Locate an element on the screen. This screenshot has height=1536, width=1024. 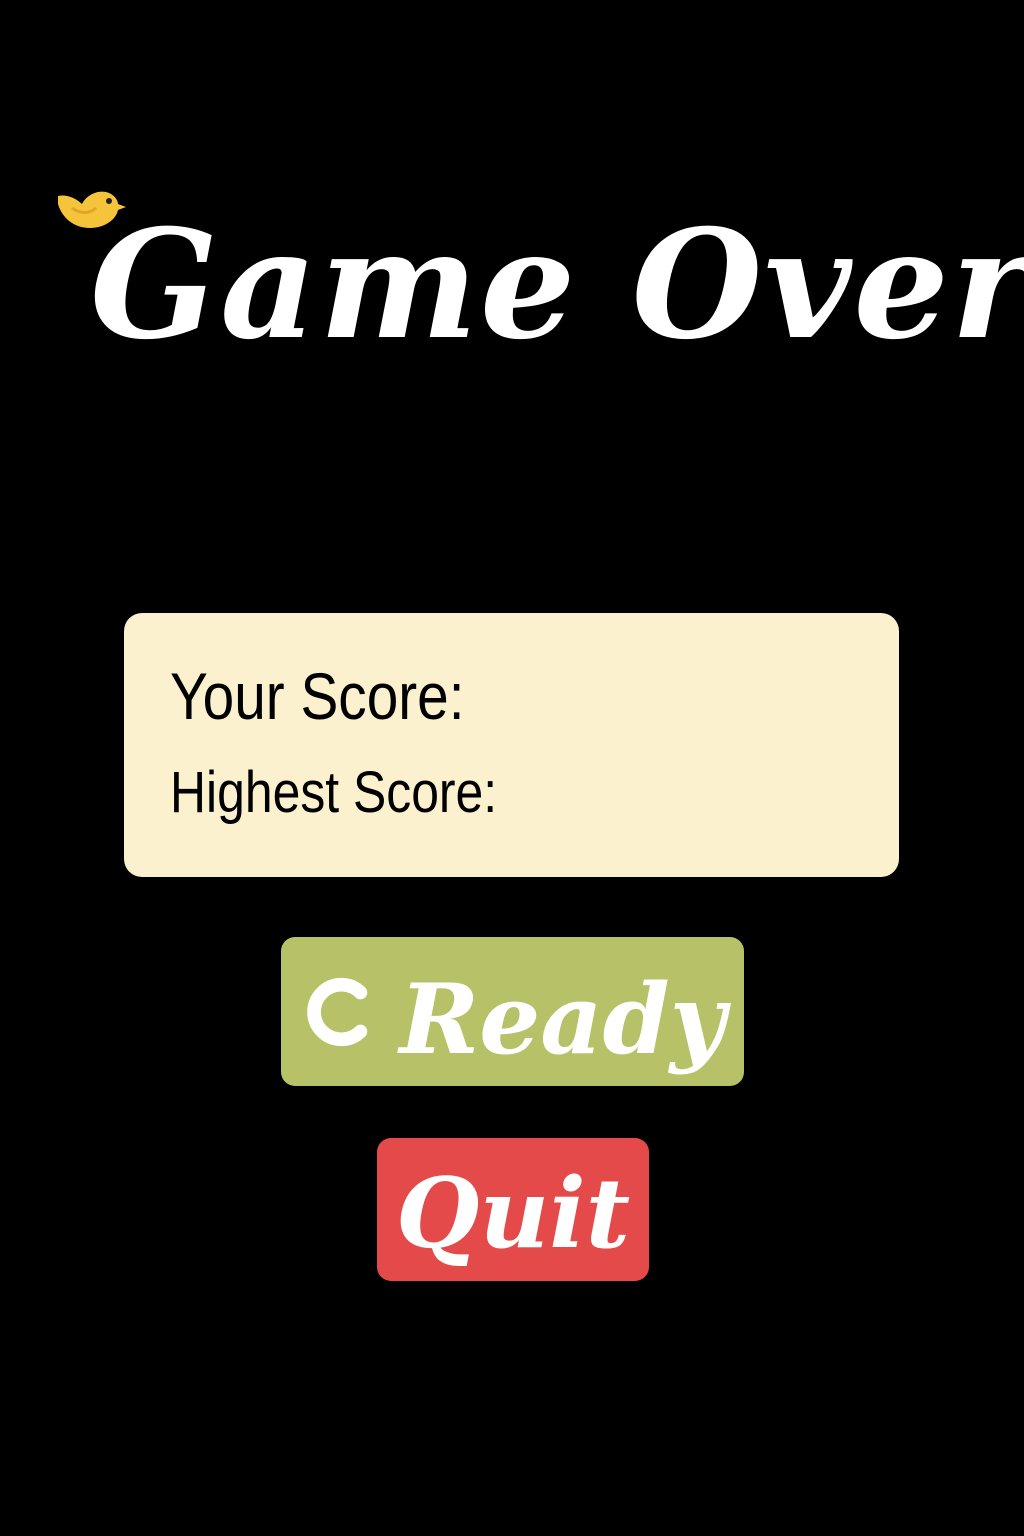
quit-button-label: Quit is located at coordinates (513, 1213).